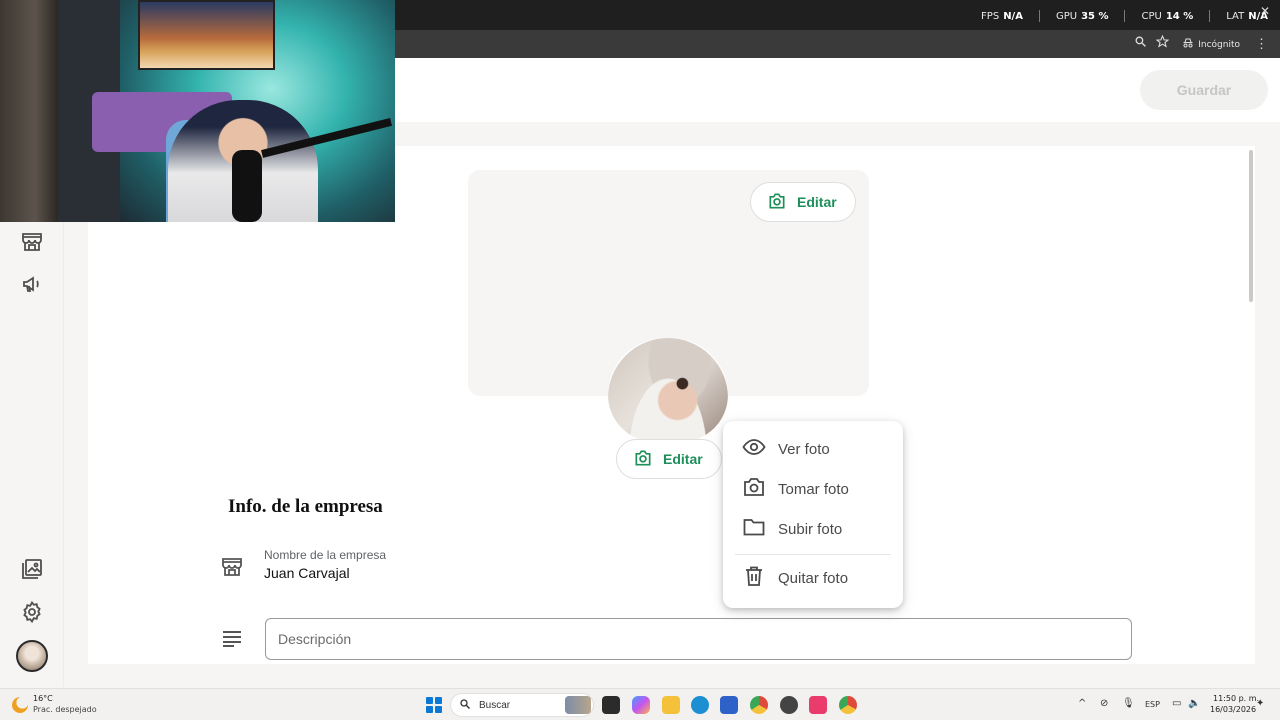  What do you see at coordinates (247, 186) in the screenshot?
I see `webcam-microphone` at bounding box center [247, 186].